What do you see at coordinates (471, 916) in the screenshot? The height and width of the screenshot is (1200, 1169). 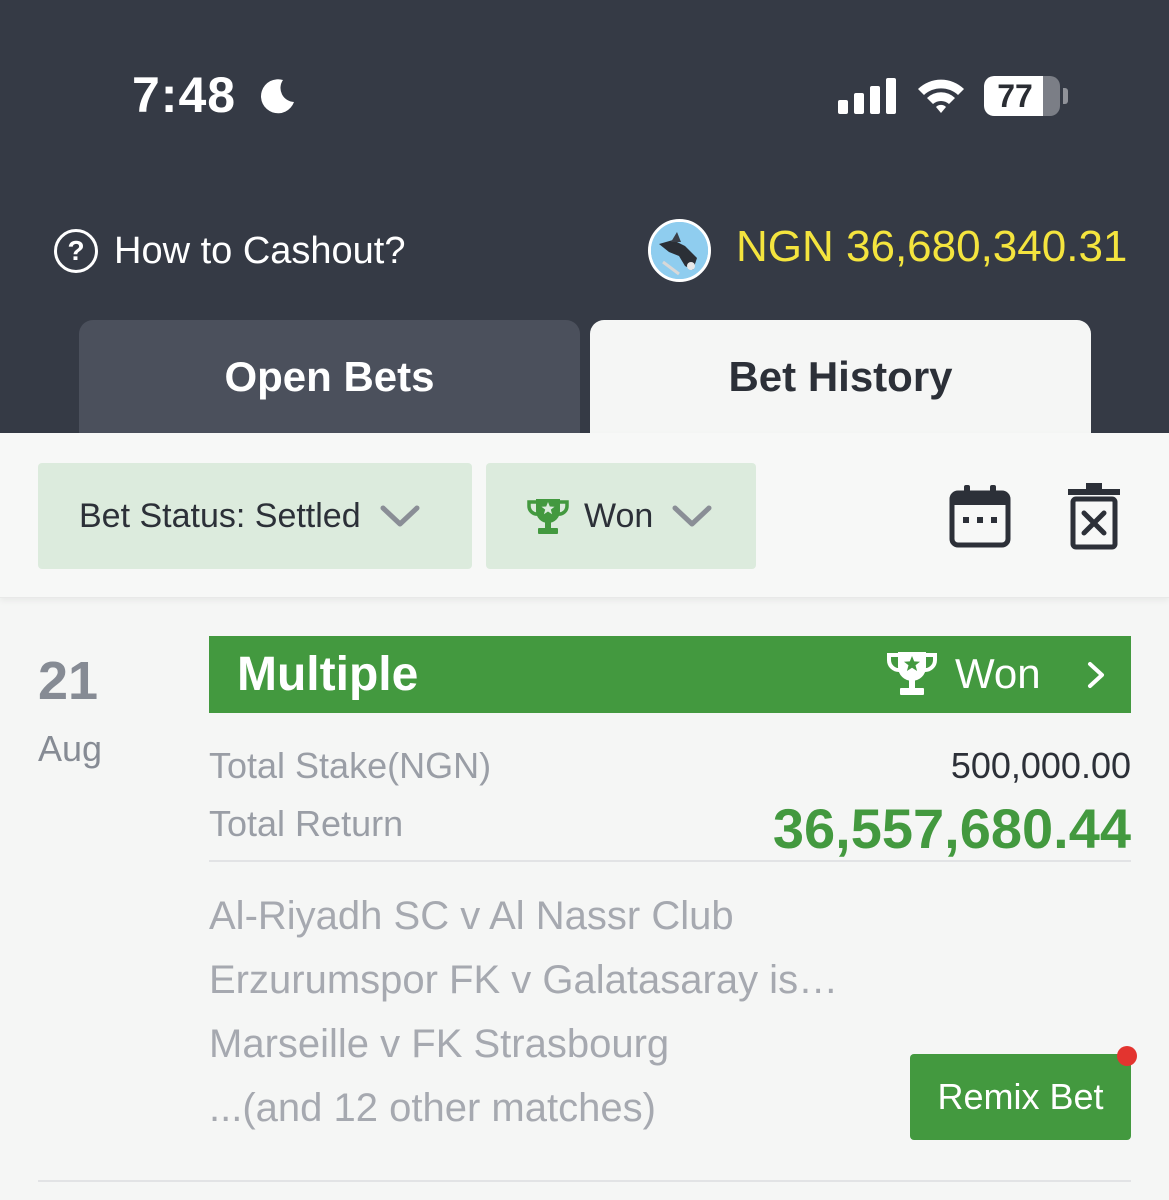 I see `match-item: Al-Riyadh SC v Al Nassr Club` at bounding box center [471, 916].